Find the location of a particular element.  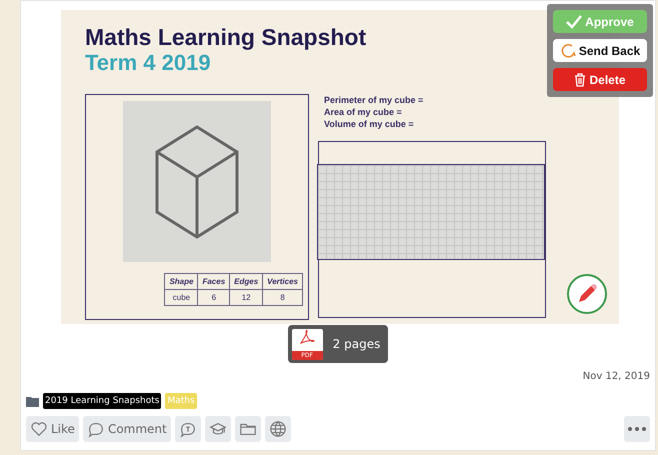

more-button is located at coordinates (637, 429).